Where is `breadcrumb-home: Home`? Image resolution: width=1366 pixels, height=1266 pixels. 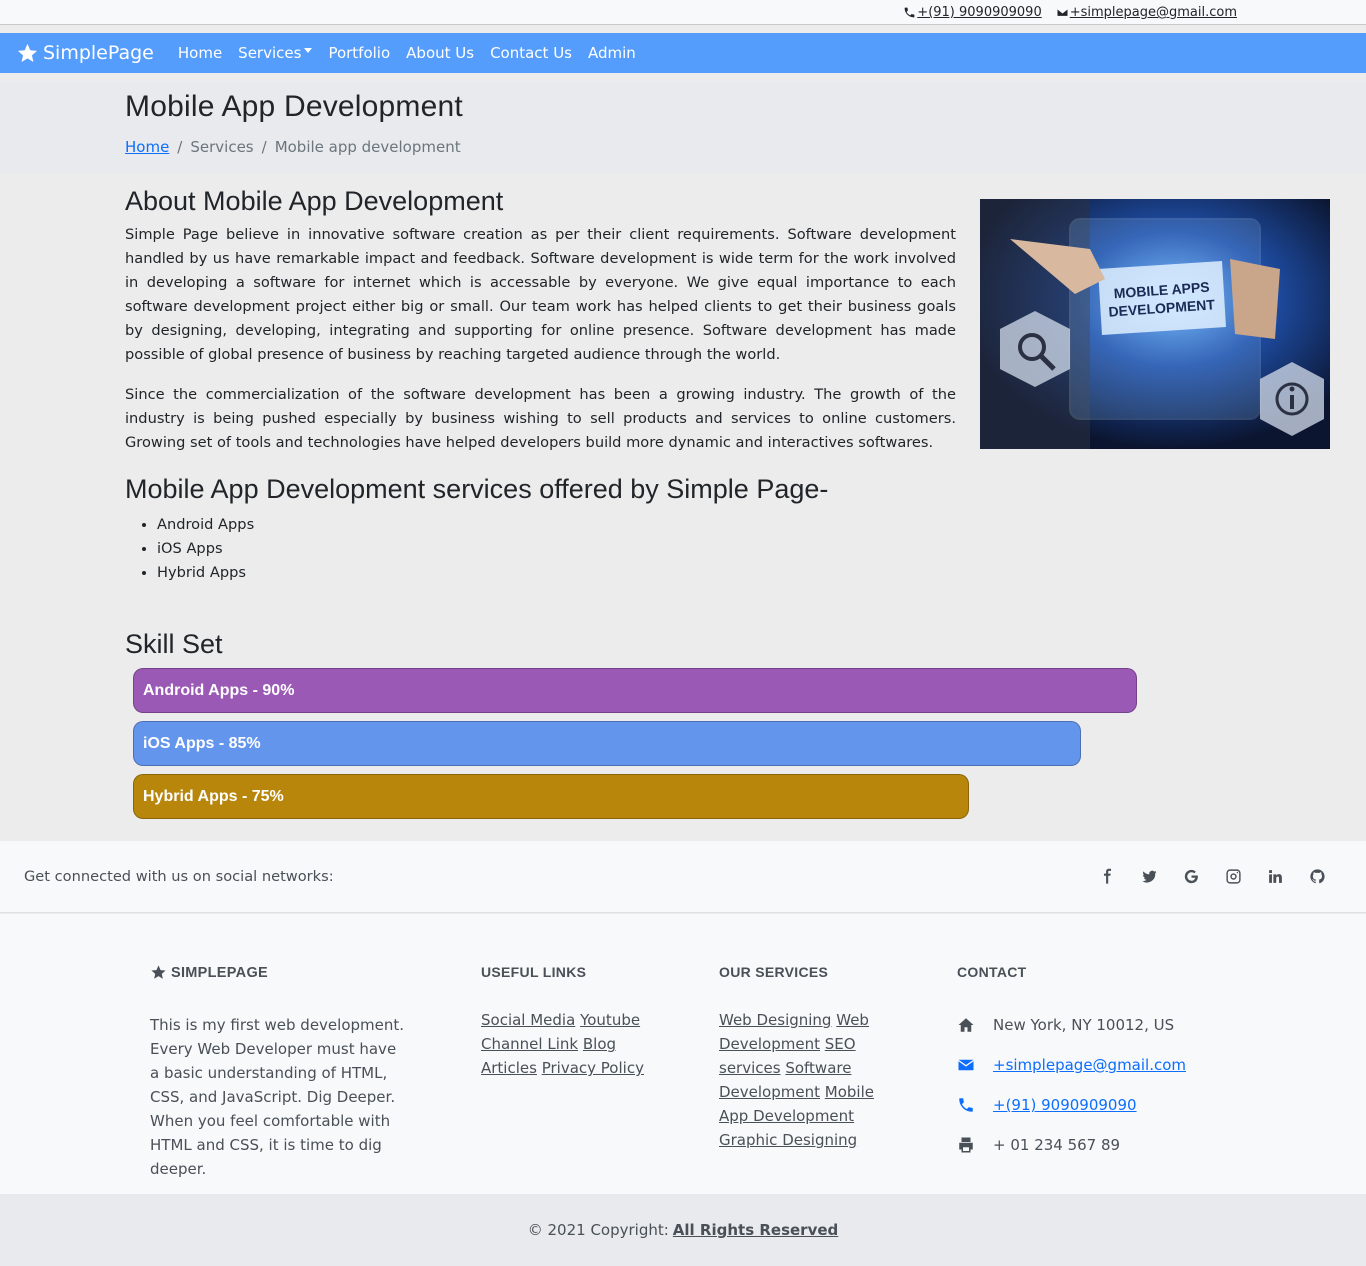 breadcrumb-home: Home is located at coordinates (147, 147).